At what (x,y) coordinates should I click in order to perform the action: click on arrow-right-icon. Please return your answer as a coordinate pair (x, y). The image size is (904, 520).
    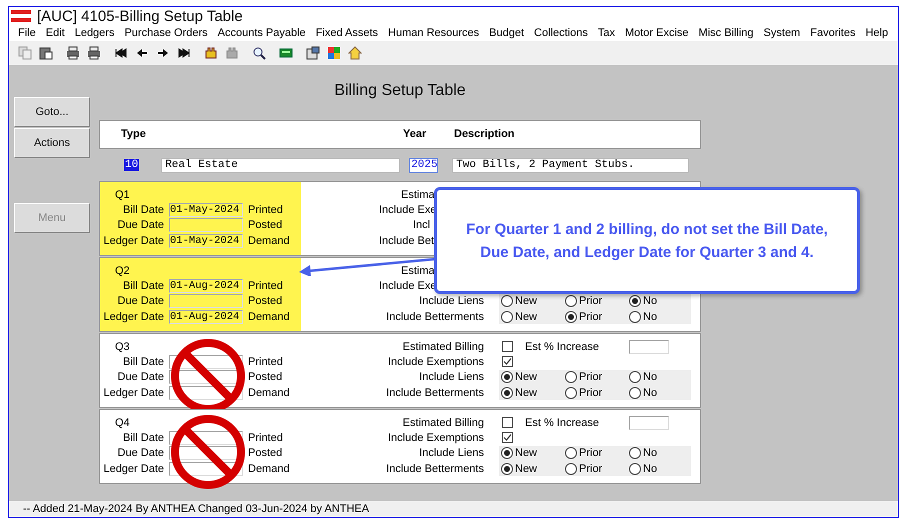
    Looking at the image, I should click on (163, 53).